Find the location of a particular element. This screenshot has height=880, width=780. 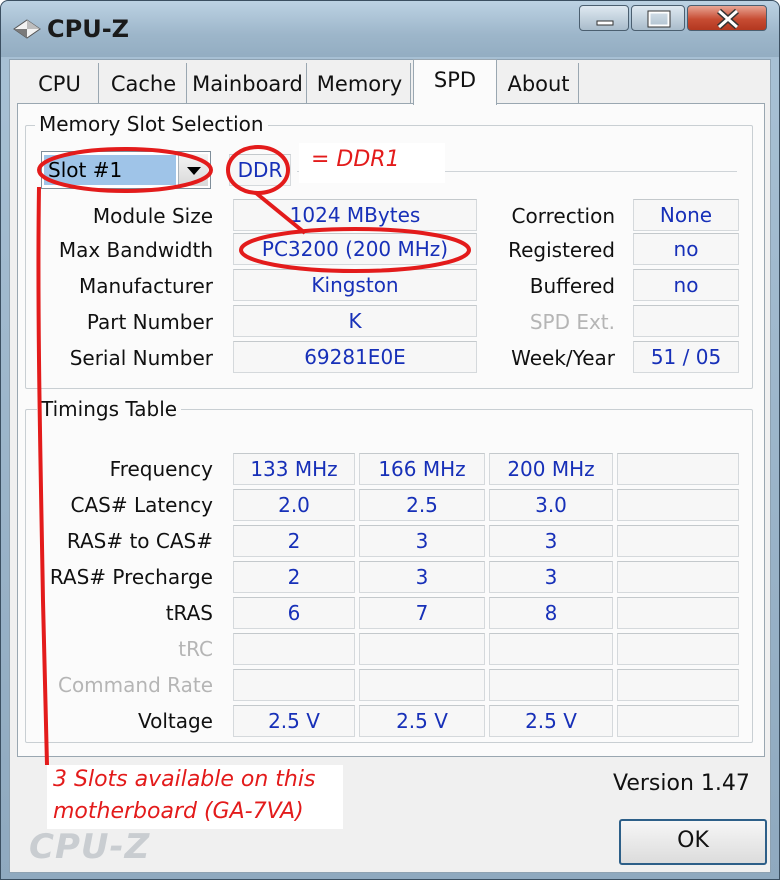

value-spd-ext is located at coordinates (686, 321).